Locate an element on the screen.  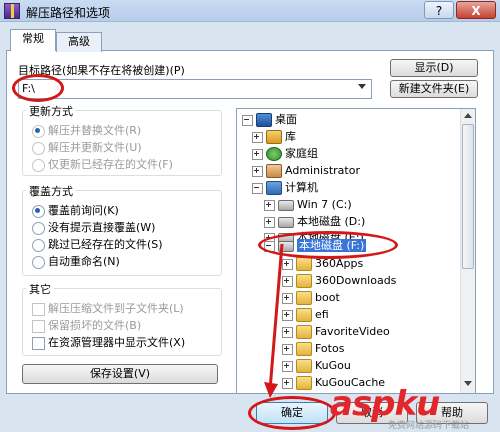
tree-node-drive-d: 本地磁盘 (D:) is located at coordinates (314, 221).